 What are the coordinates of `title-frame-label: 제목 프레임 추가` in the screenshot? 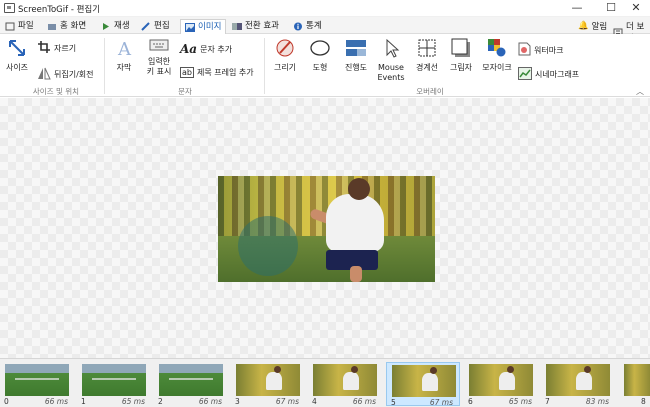 It's located at (225, 72).